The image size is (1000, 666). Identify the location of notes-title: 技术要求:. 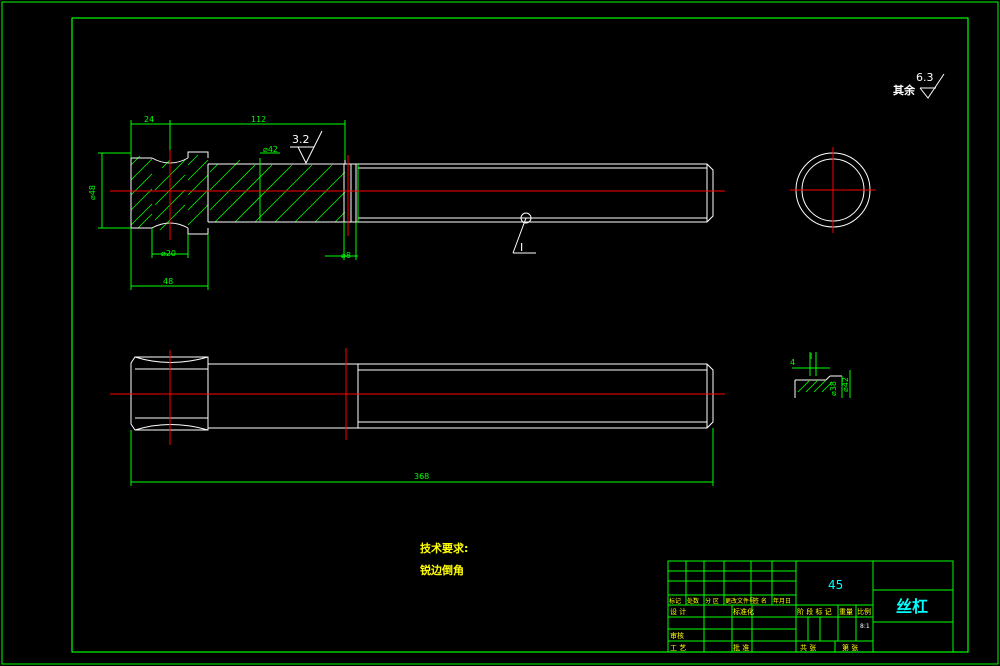
(444, 548).